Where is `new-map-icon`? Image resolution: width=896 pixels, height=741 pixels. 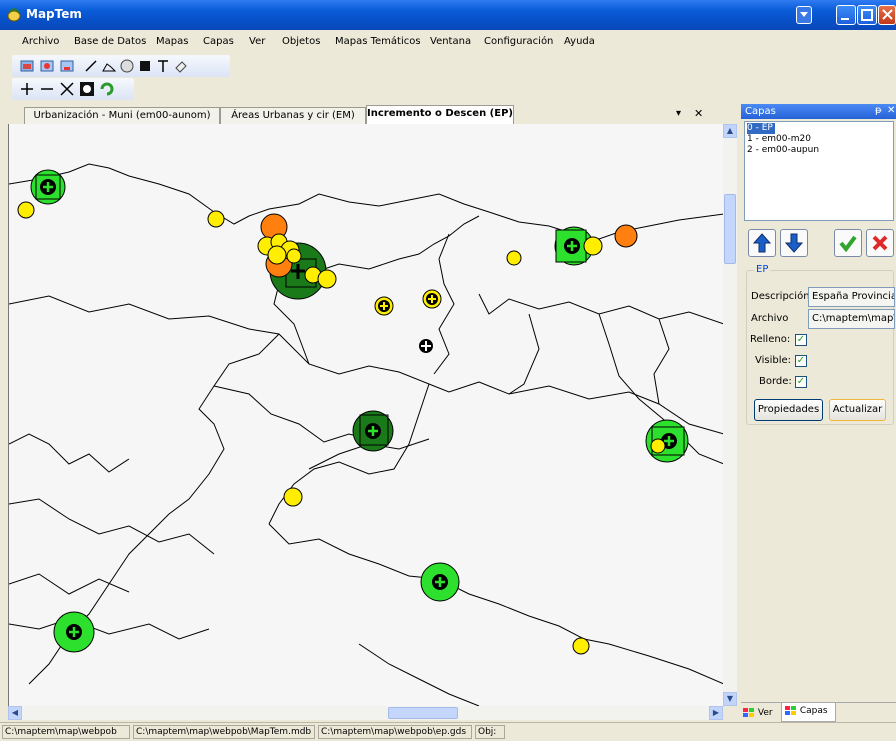
new-map-icon is located at coordinates (27, 66).